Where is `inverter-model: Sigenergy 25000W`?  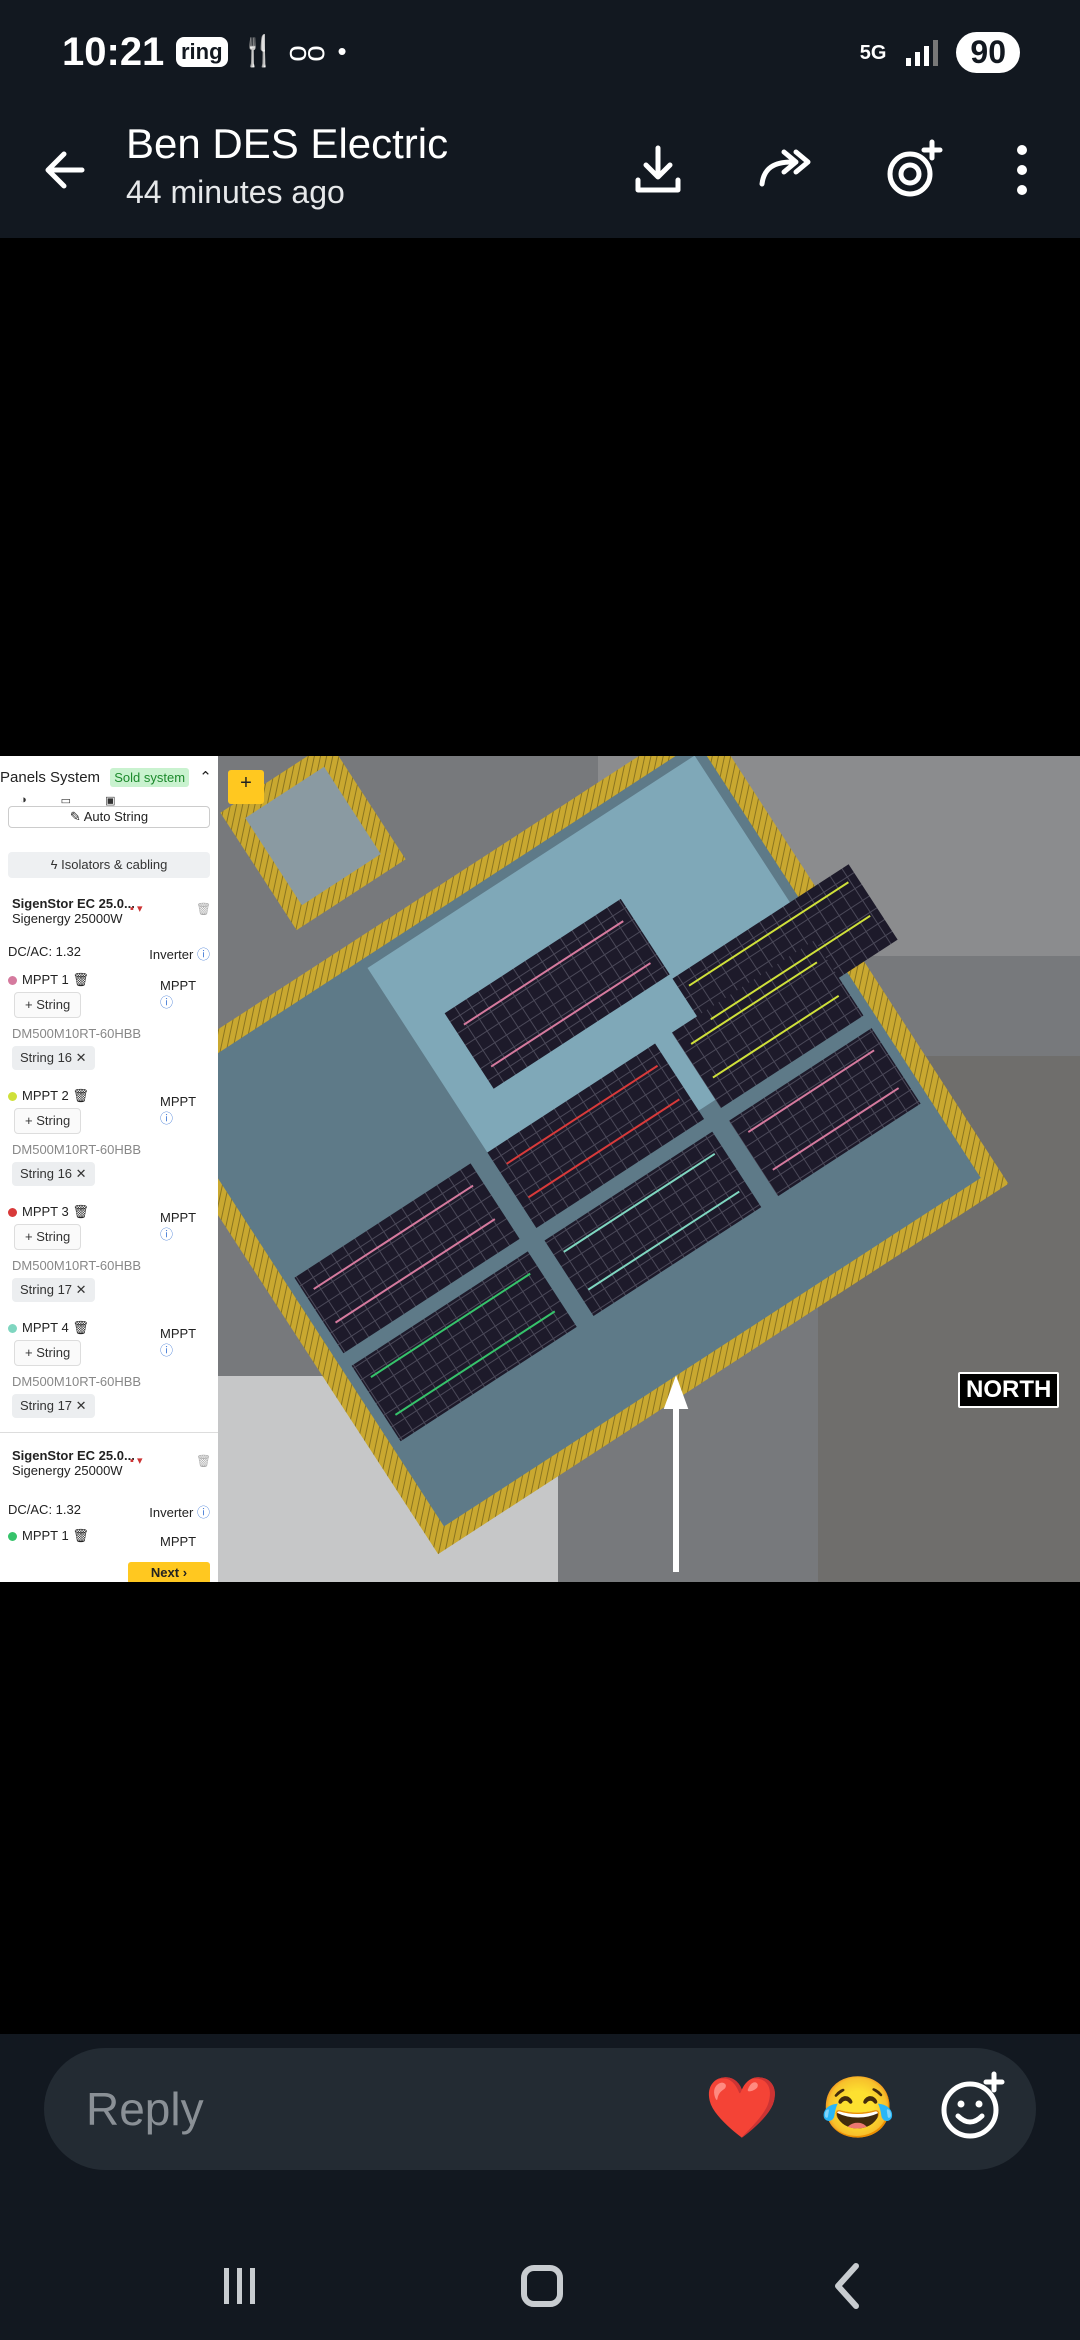
inverter-model: Sigenergy 25000W is located at coordinates (67, 1470).